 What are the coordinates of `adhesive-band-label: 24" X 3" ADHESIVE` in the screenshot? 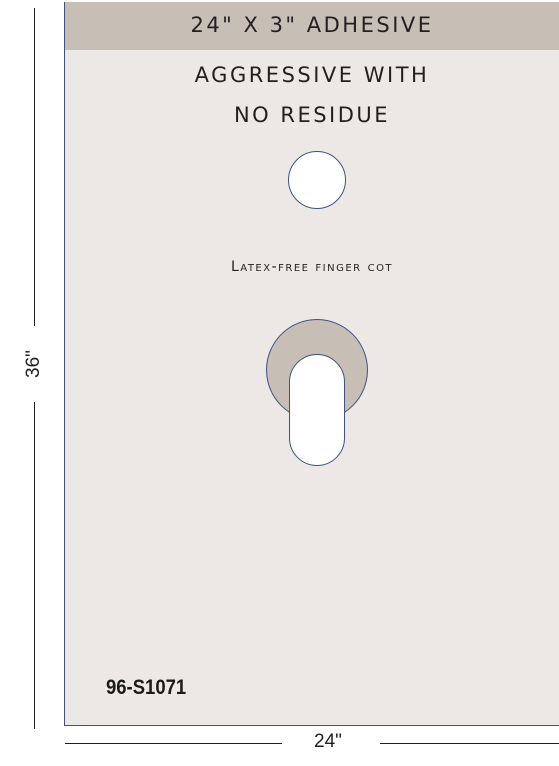 It's located at (312, 25).